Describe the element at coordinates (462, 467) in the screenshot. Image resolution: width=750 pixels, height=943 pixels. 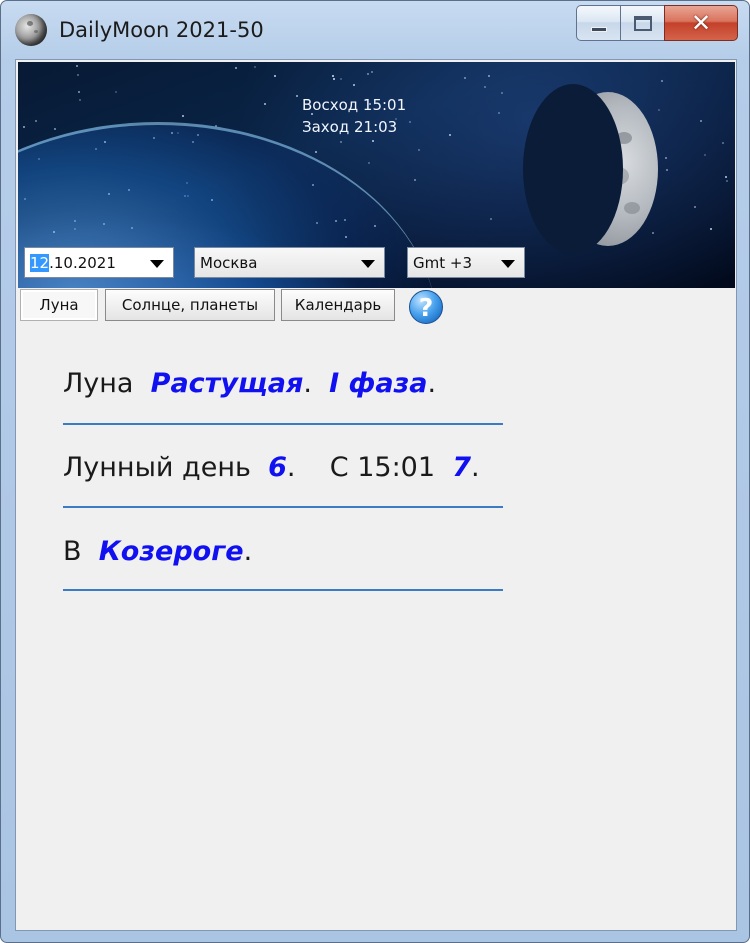
I see `next-lunar-day-number: 7` at that location.